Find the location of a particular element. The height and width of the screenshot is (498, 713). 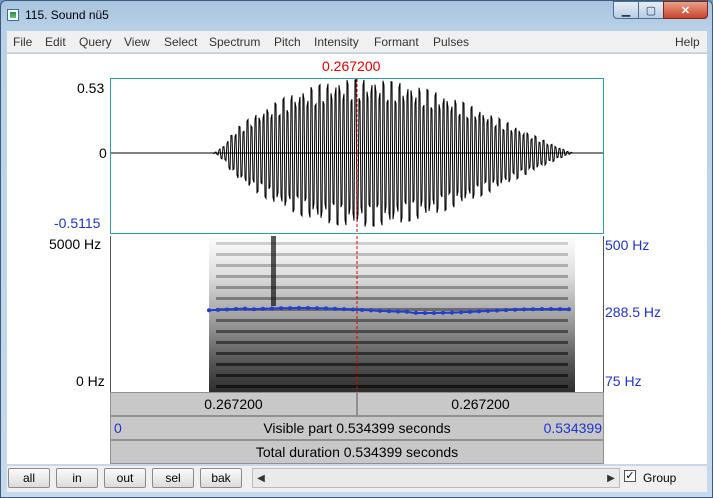

time-scrollbar: ◀ ▶ is located at coordinates (436, 478).